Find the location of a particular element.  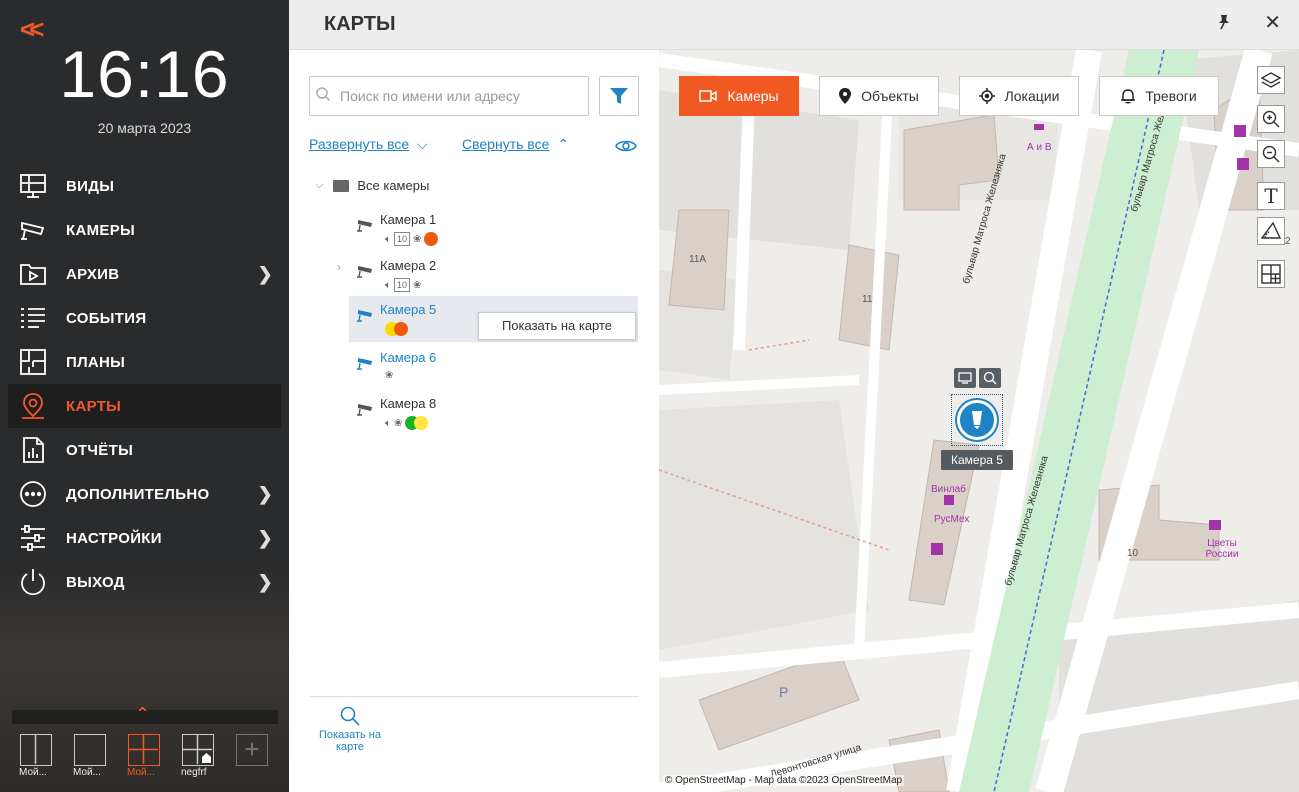

camera-row: Камера 1 🔈︎ 10 ❀ is located at coordinates (493, 229).